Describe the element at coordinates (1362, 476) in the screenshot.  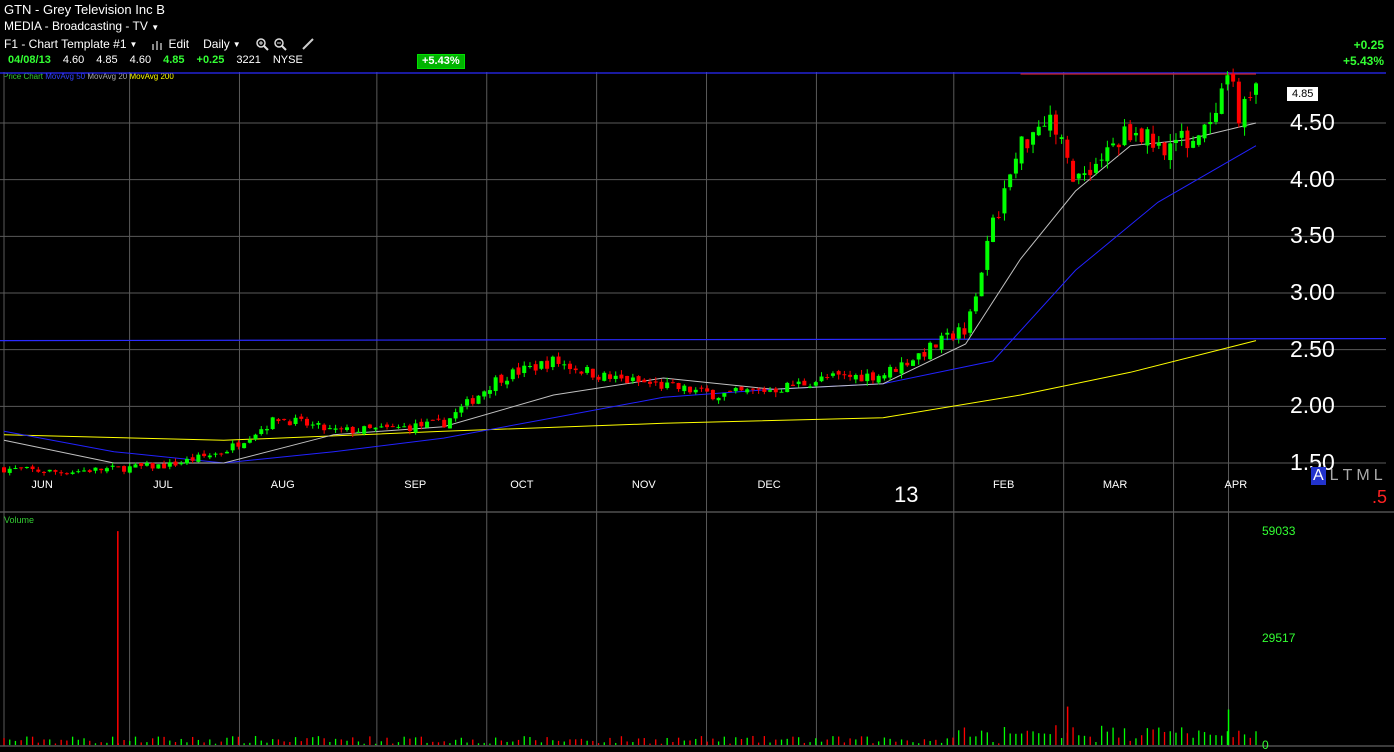
I see `timeframe-button-m: M` at that location.